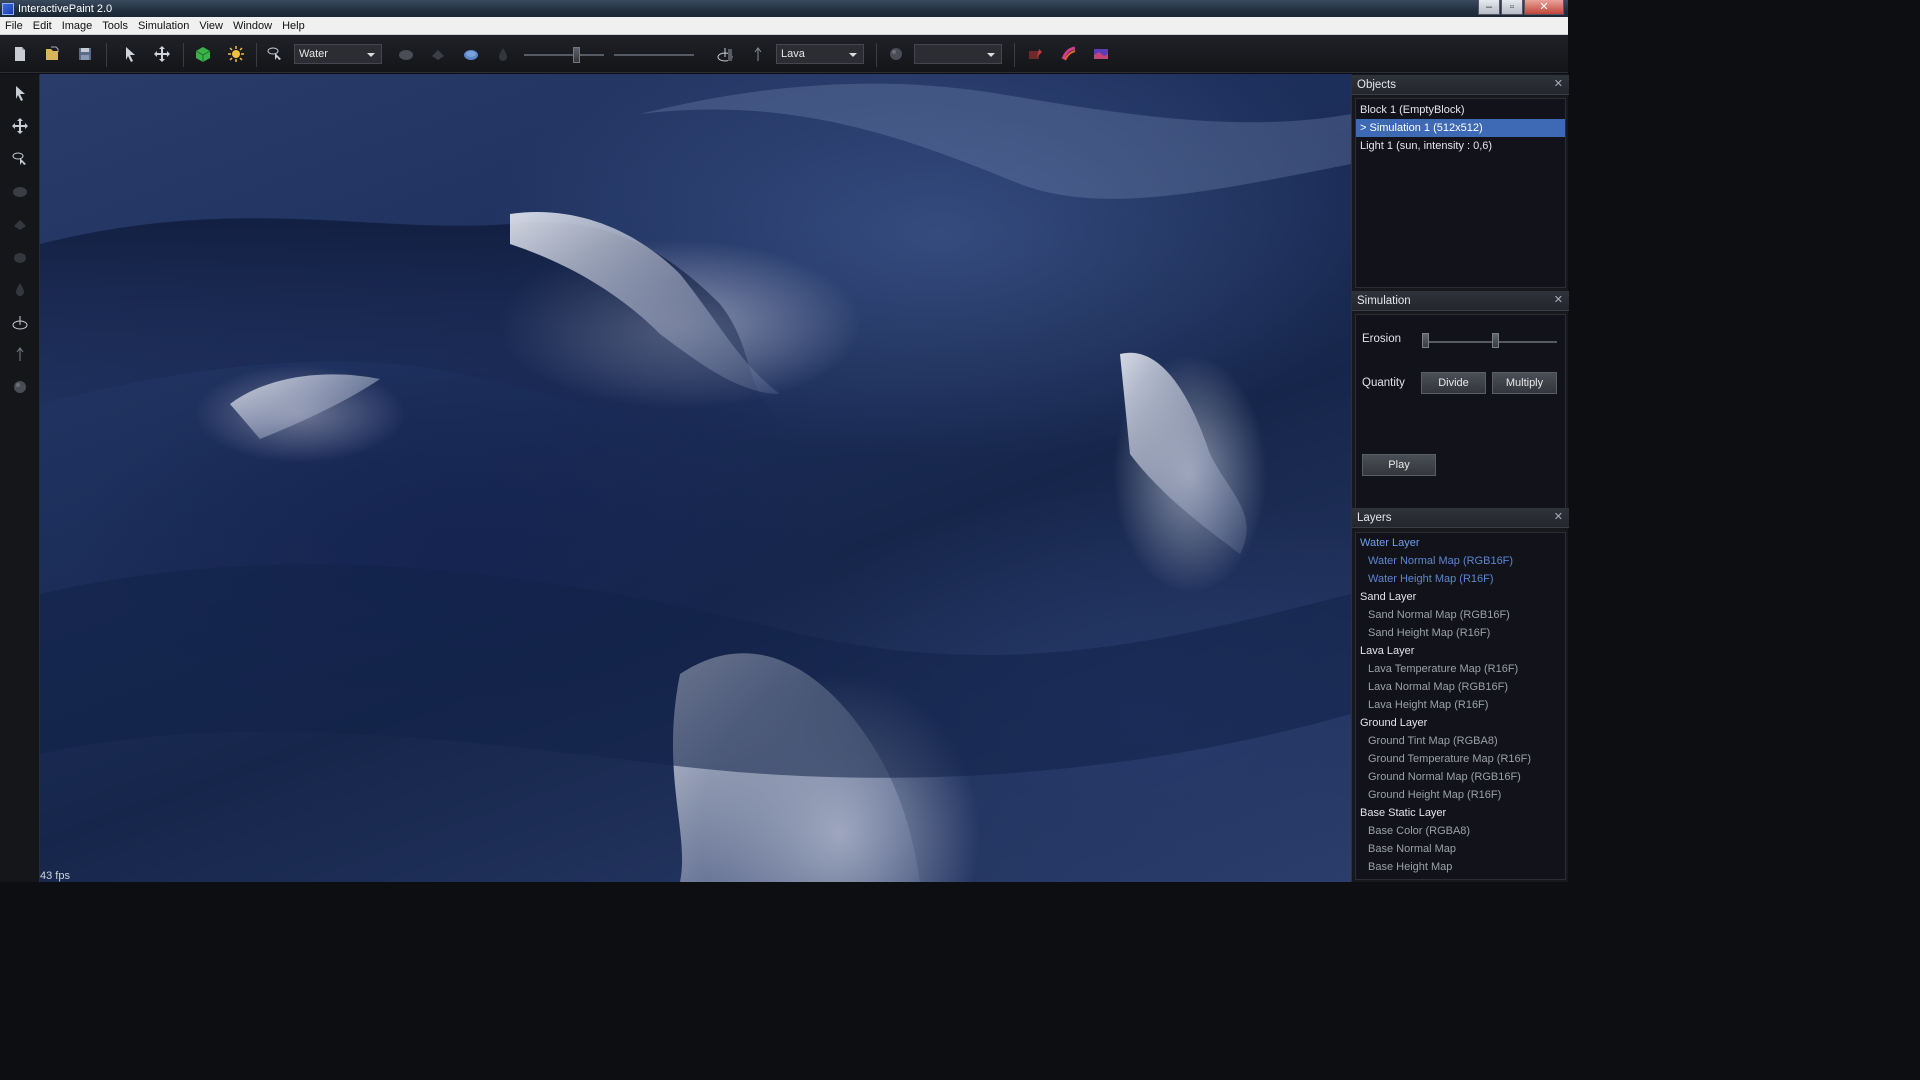  What do you see at coordinates (1460, 633) in the screenshot?
I see `layer-map-item: Sand Height Map (R16F)` at bounding box center [1460, 633].